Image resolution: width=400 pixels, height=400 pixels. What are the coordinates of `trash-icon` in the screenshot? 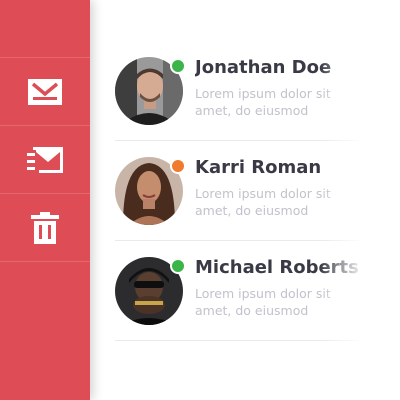 It's located at (45, 227).